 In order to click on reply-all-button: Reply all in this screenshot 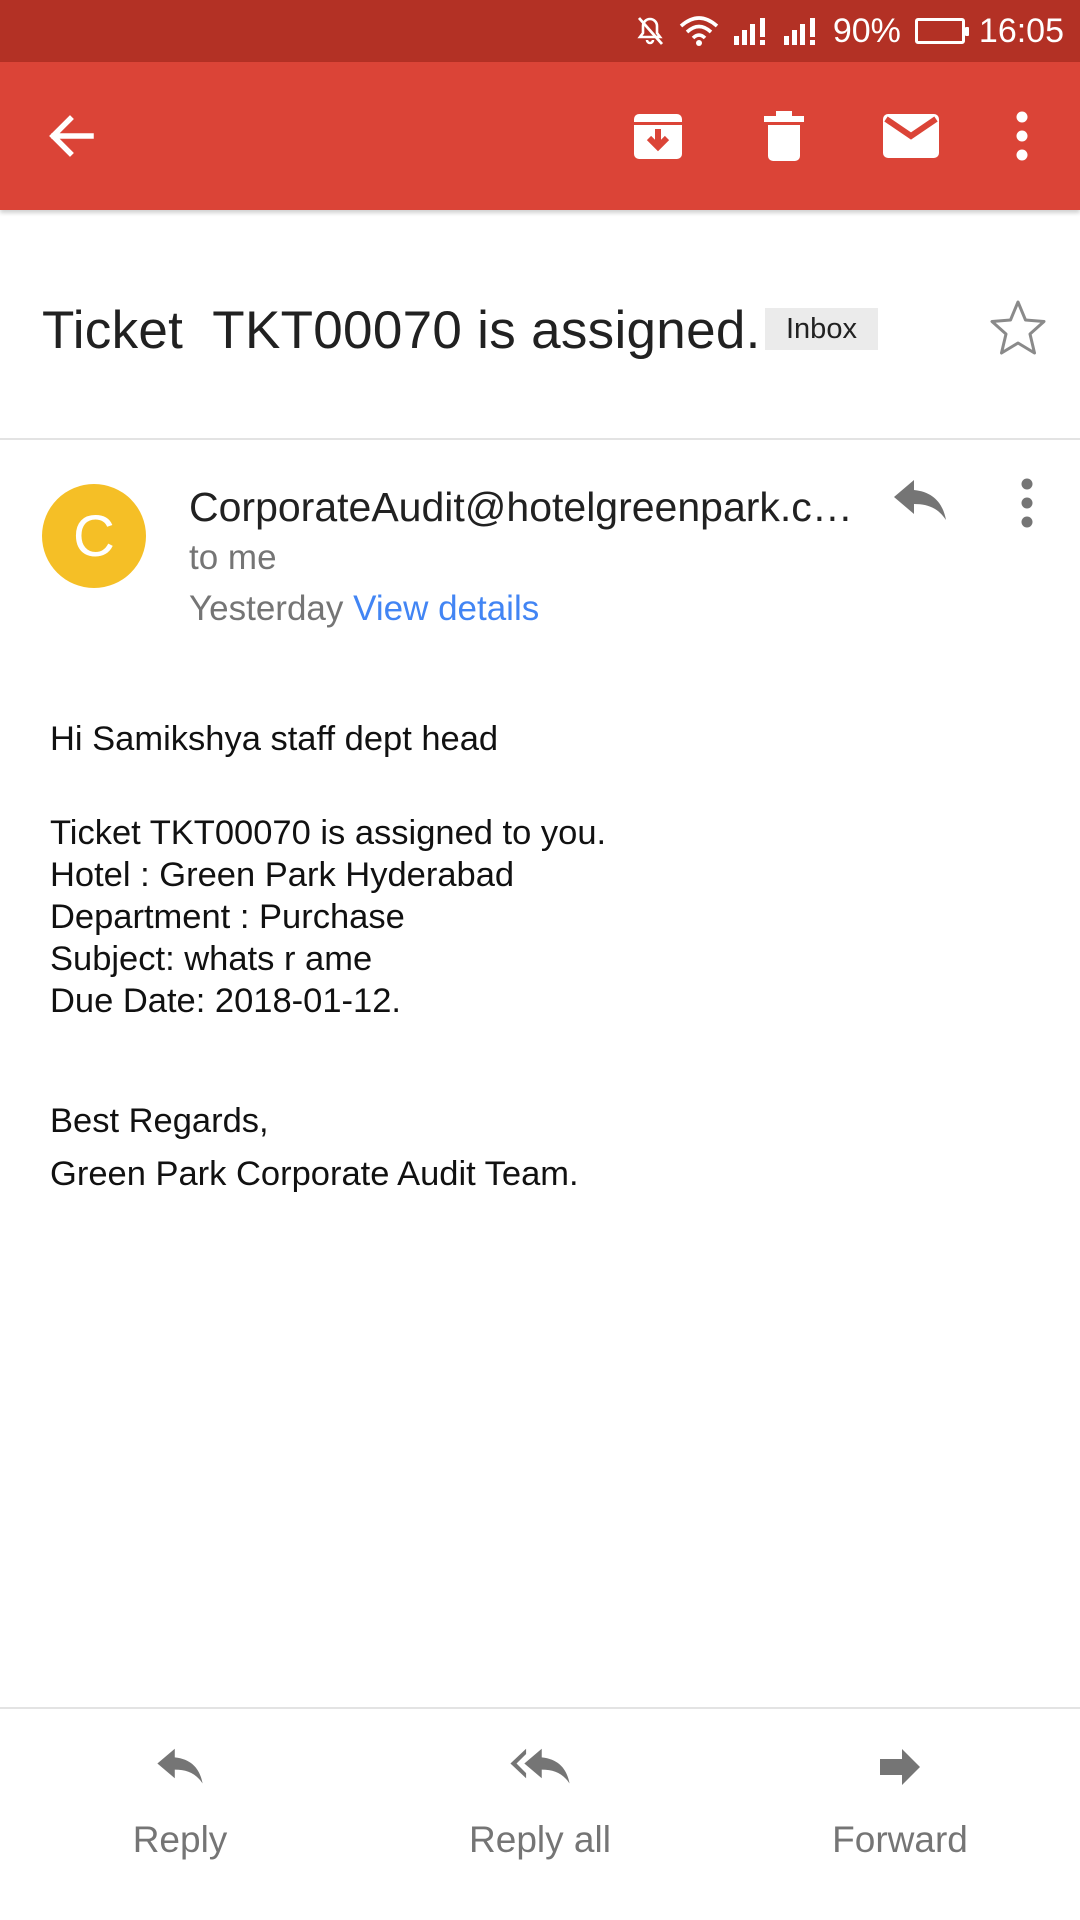, I will do `click(540, 1812)`.